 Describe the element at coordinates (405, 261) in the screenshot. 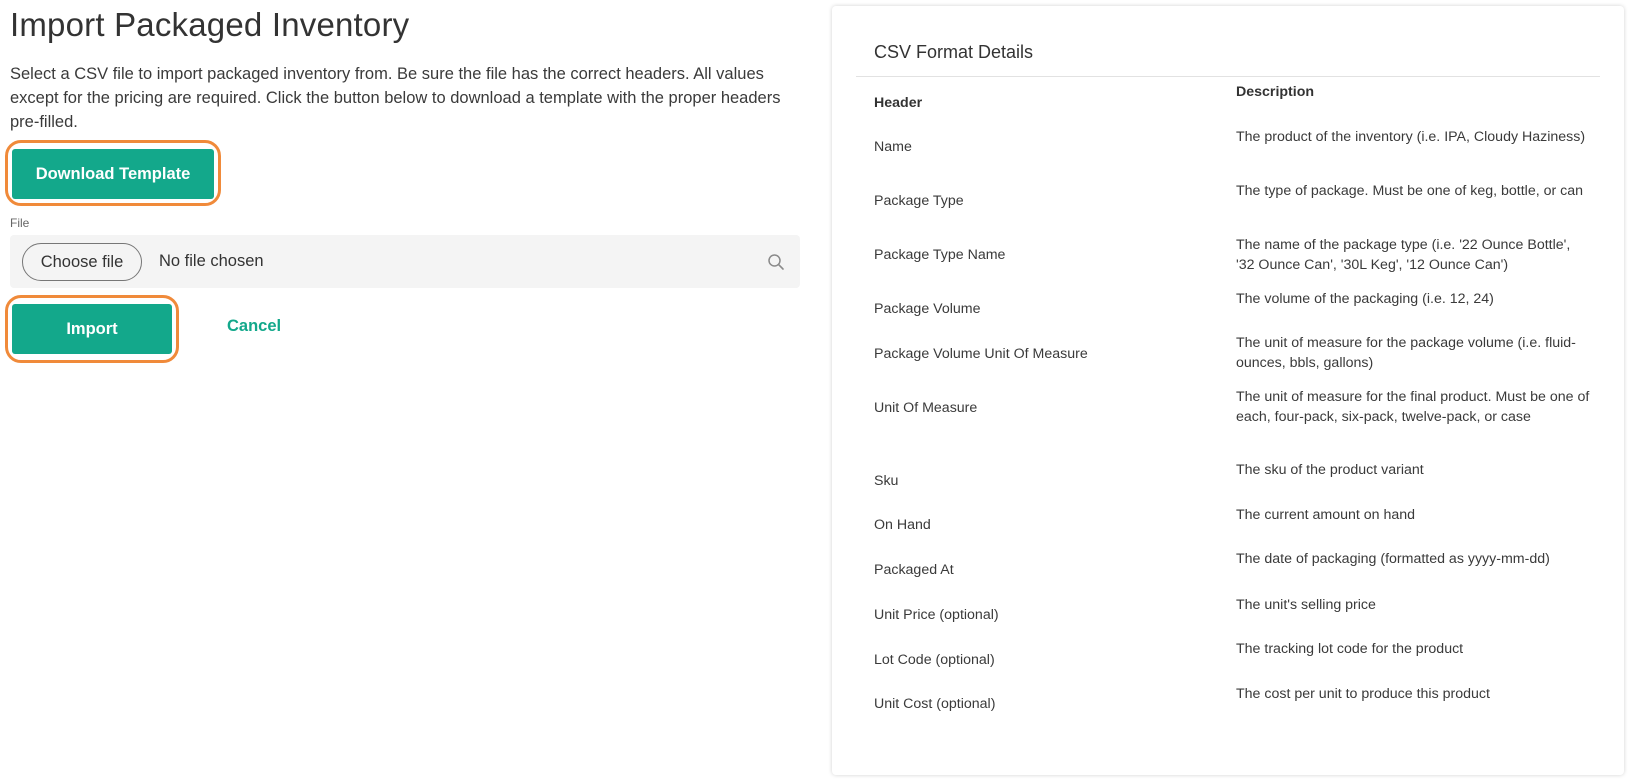

I see `file-input: Choose file No file chosen` at that location.